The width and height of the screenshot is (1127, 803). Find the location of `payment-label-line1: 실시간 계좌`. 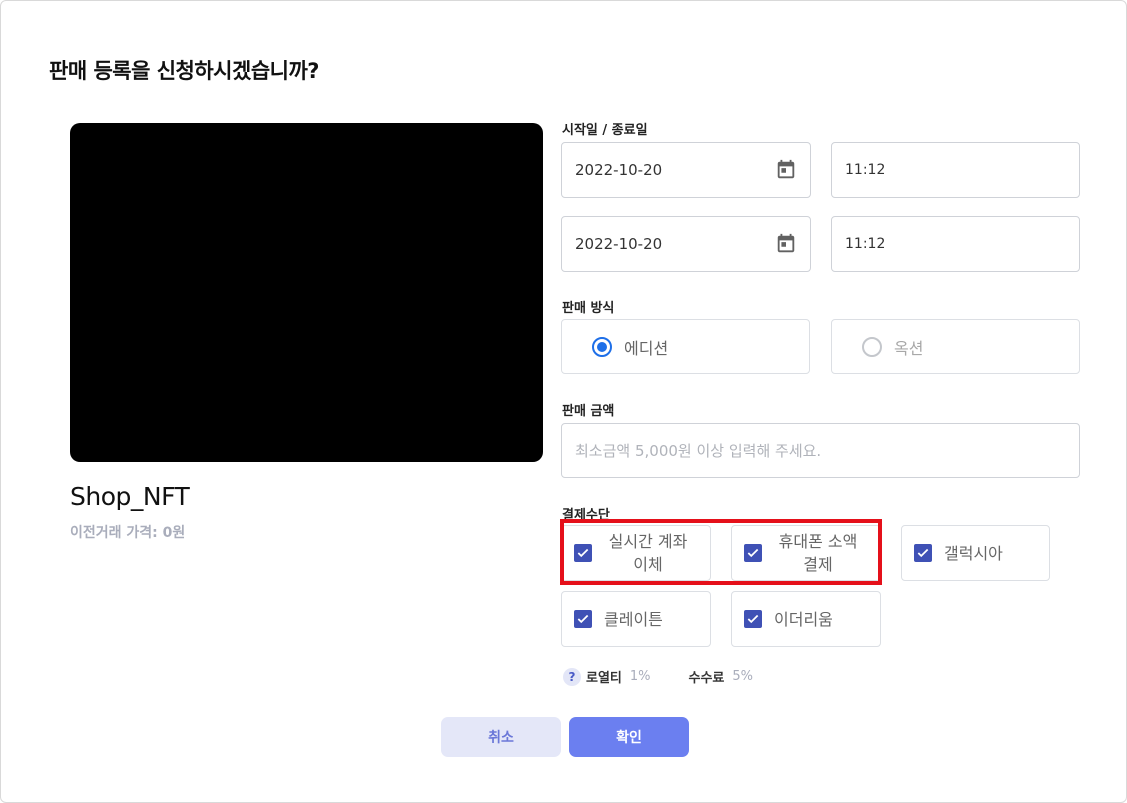

payment-label-line1: 실시간 계좌 is located at coordinates (648, 541).